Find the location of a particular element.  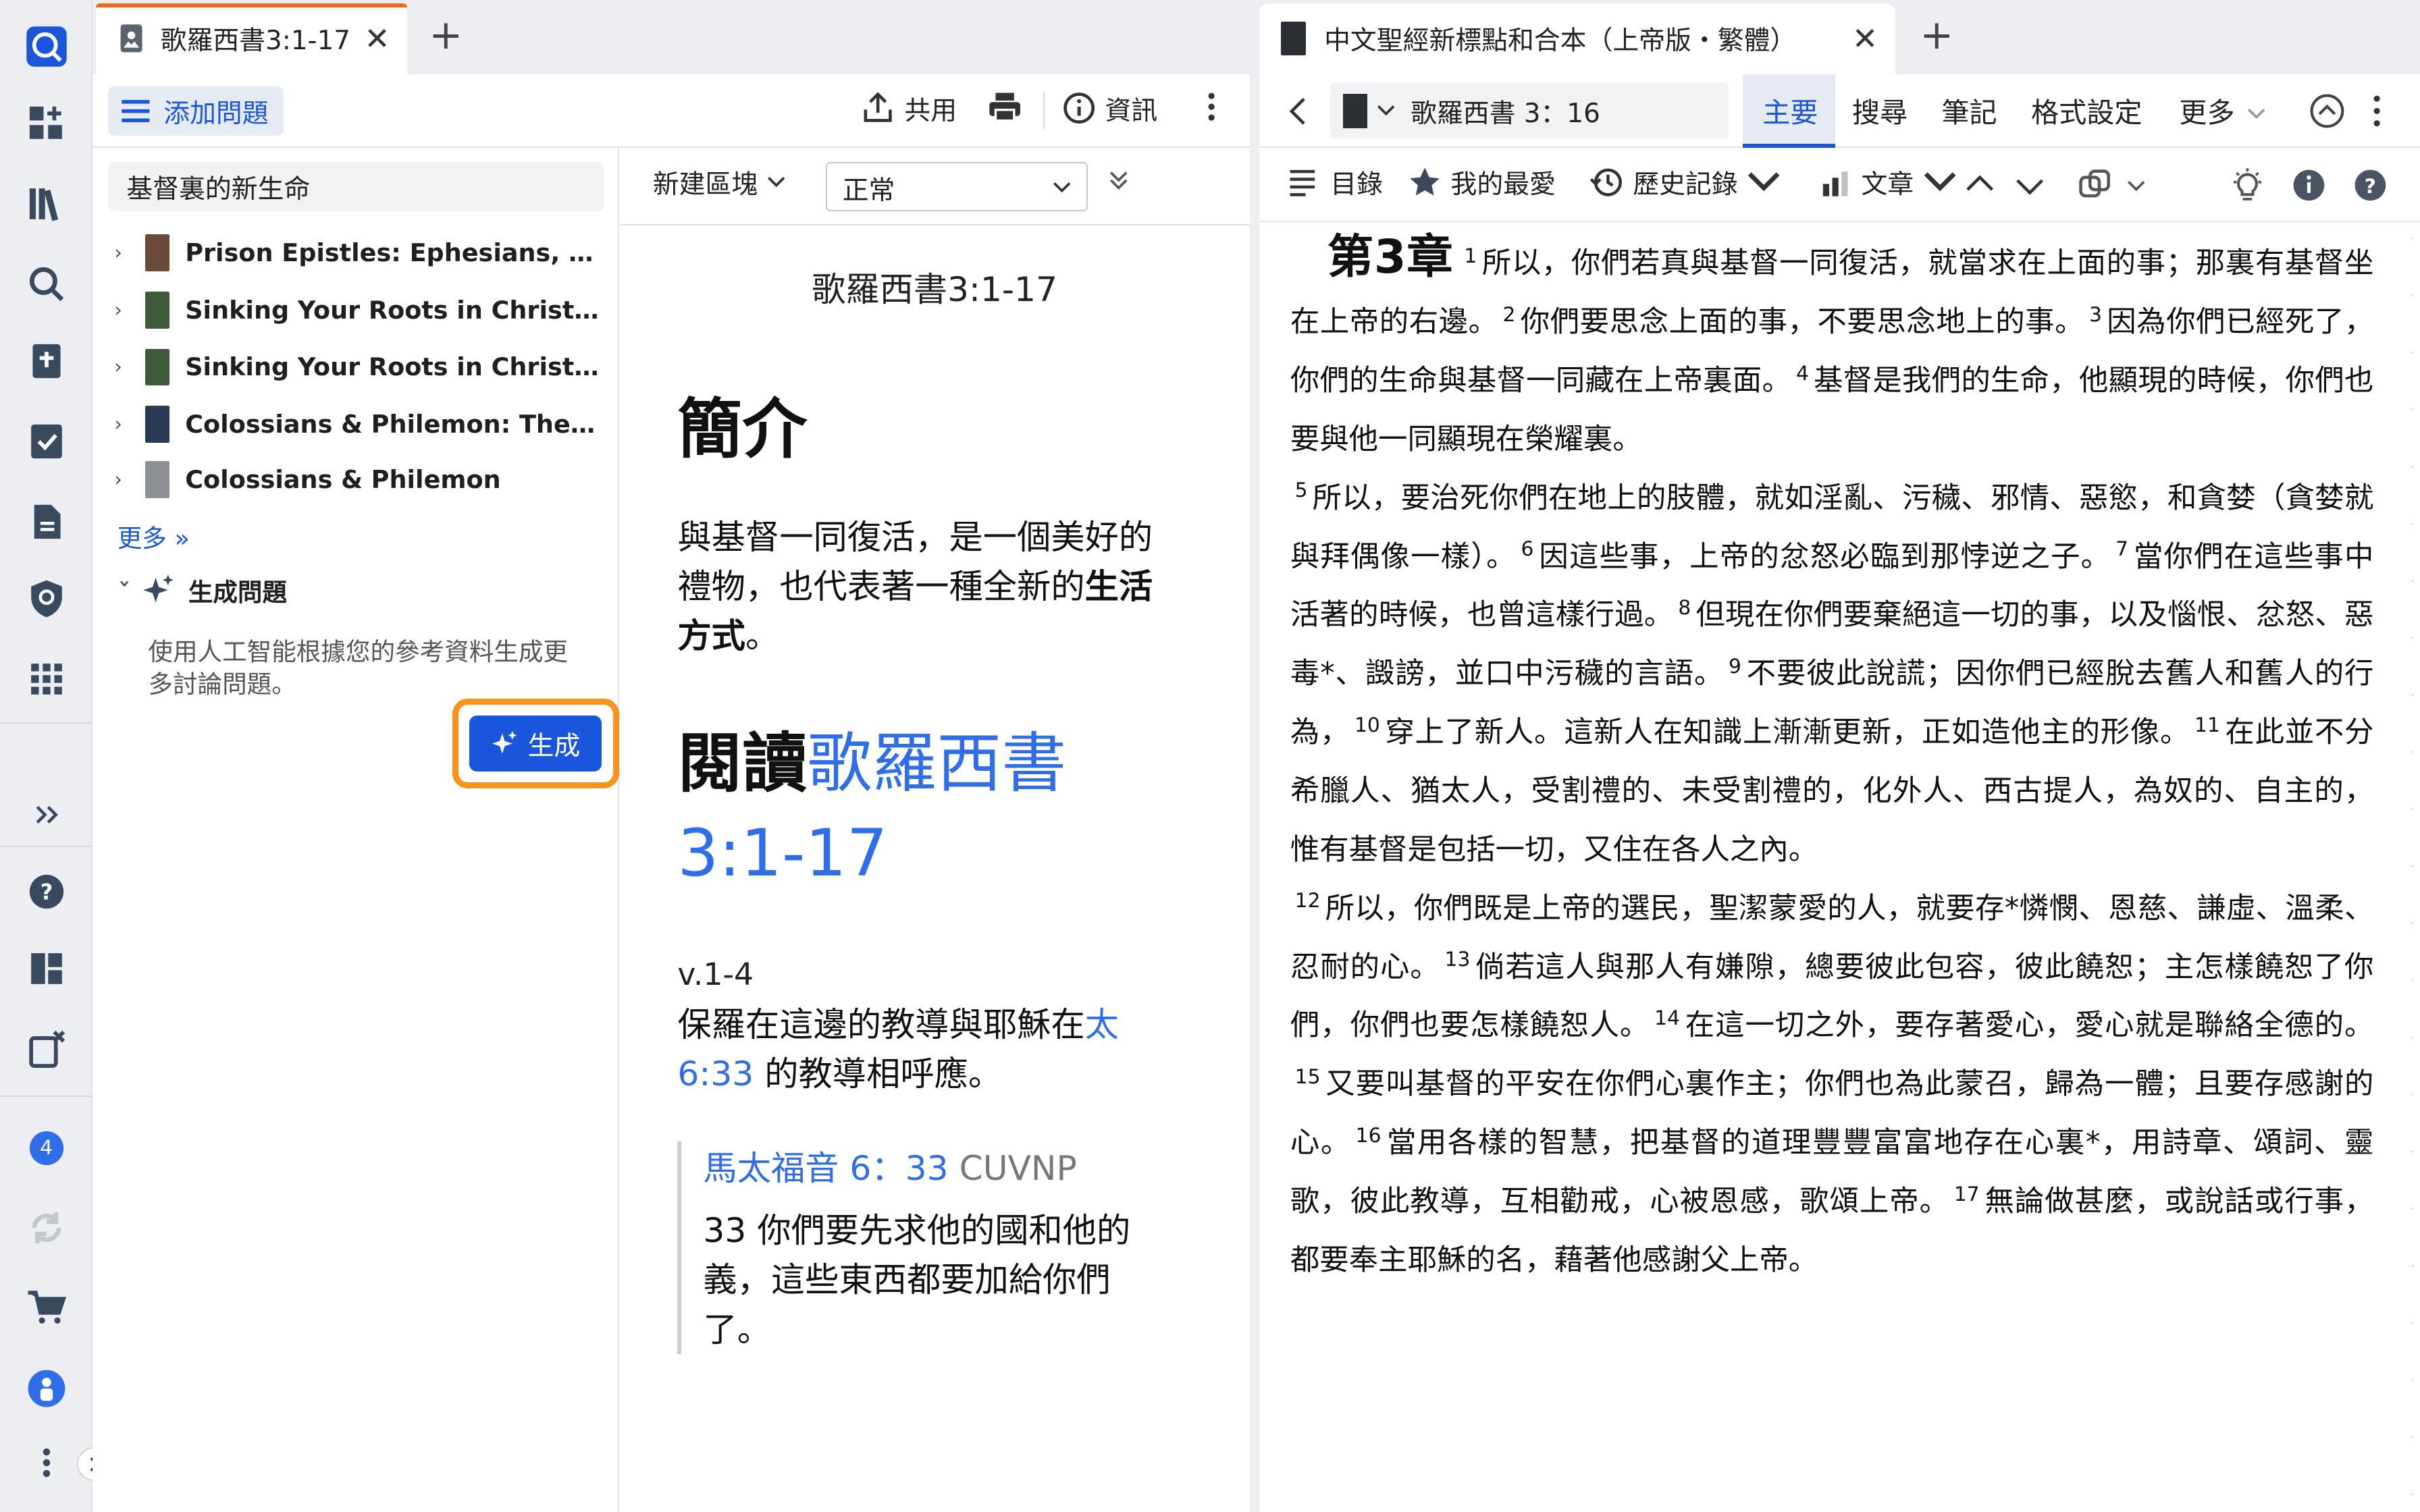

tab-search: 搜尋 is located at coordinates (1880, 110).